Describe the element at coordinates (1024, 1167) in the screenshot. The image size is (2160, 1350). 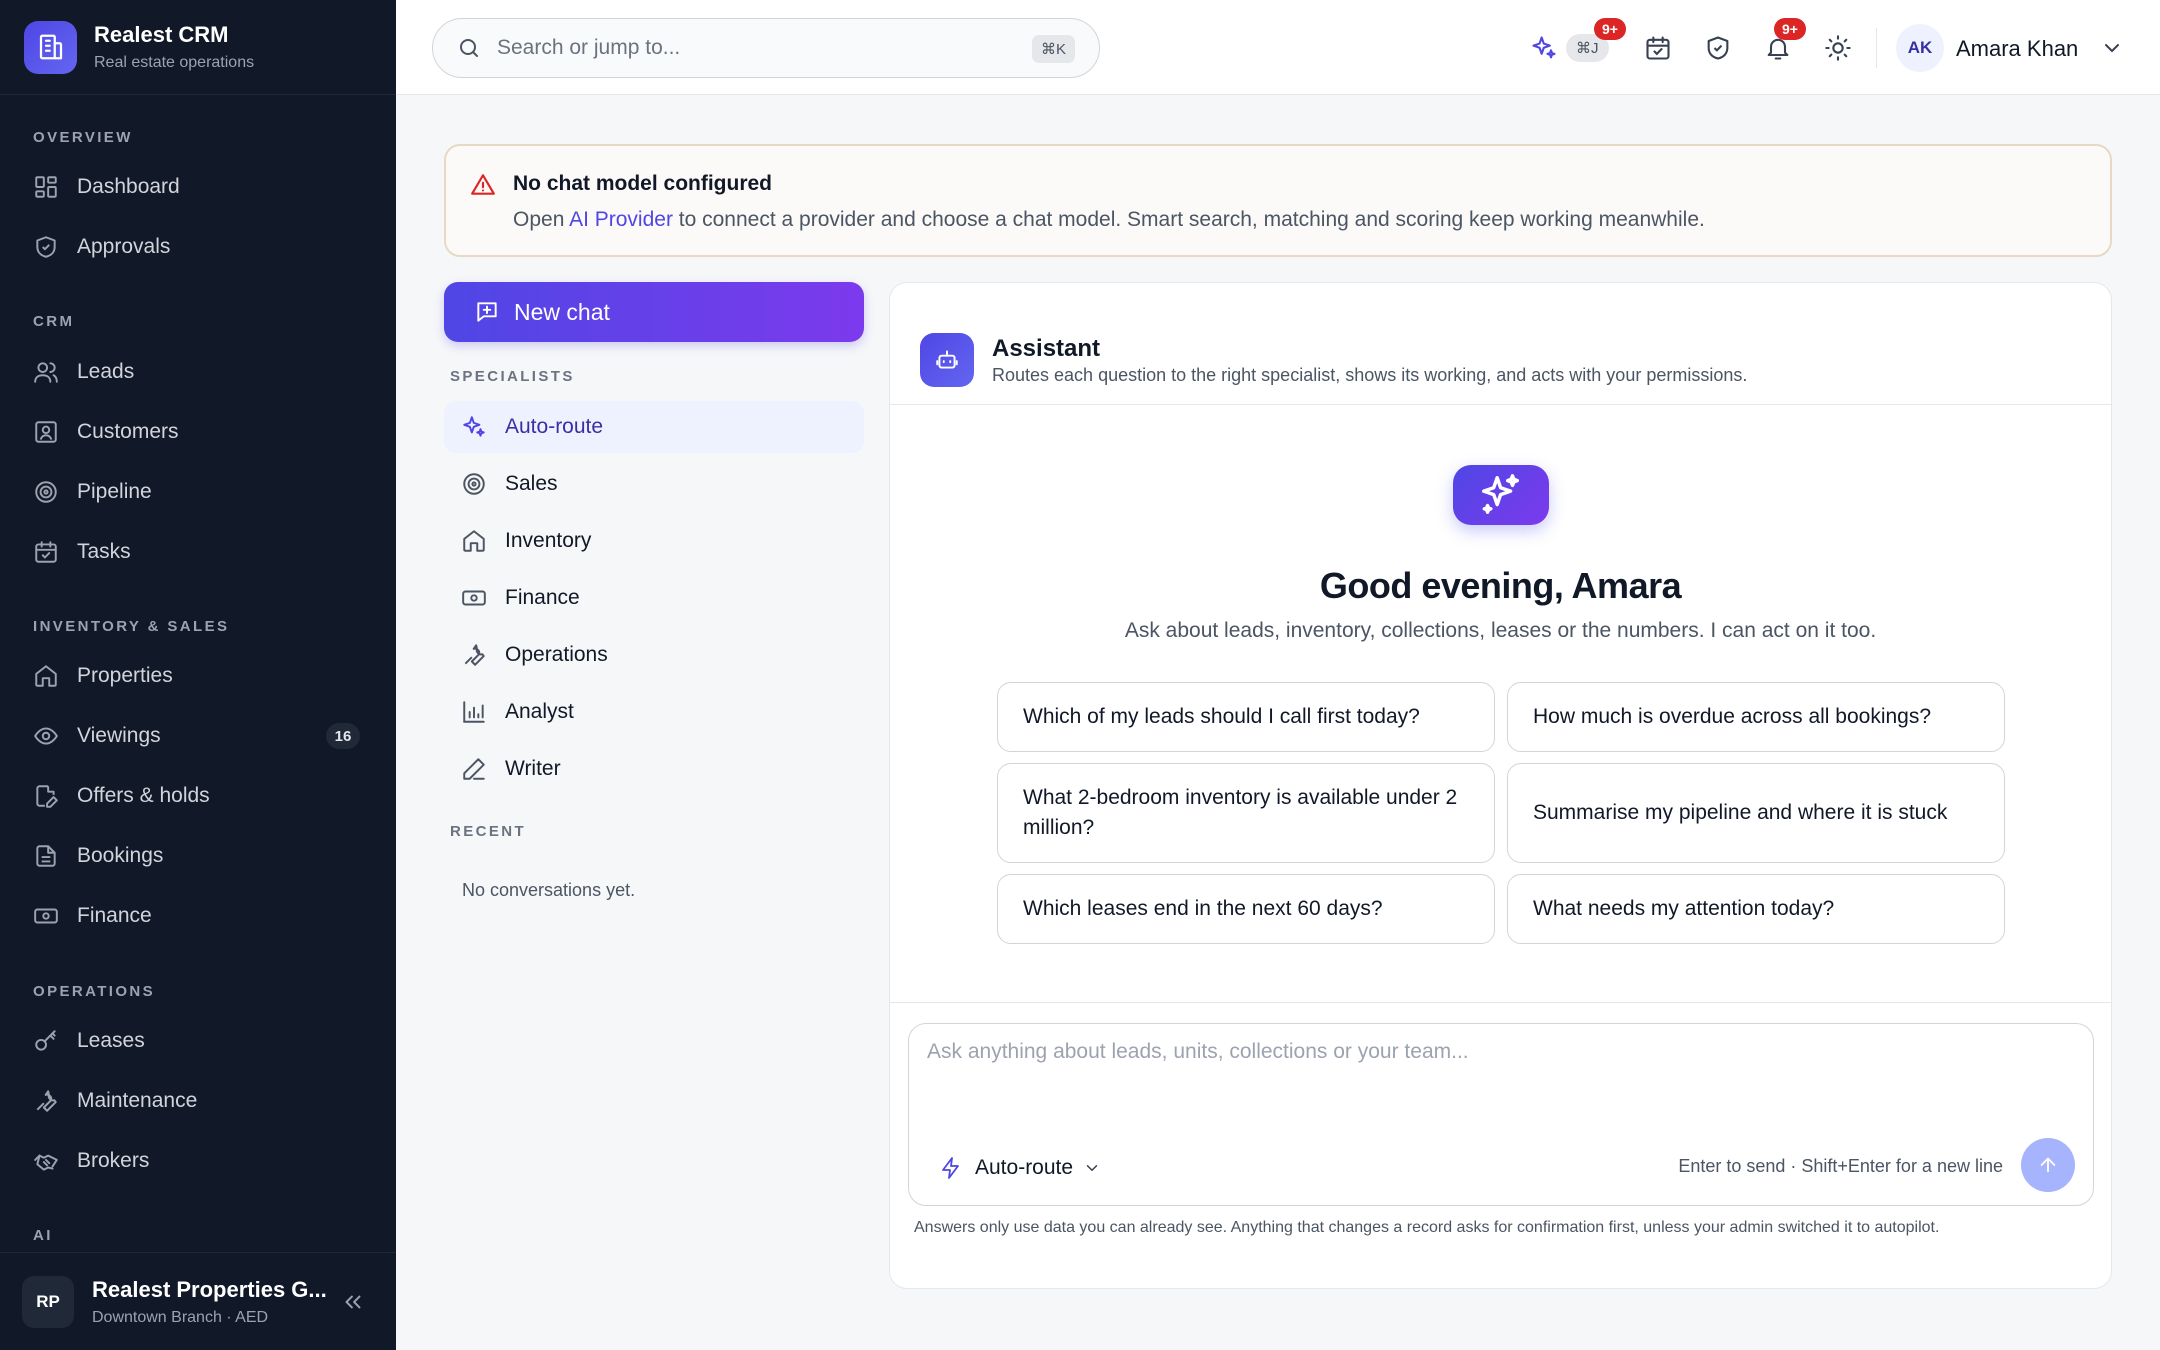
I see `route-selector-label: Auto-route` at that location.